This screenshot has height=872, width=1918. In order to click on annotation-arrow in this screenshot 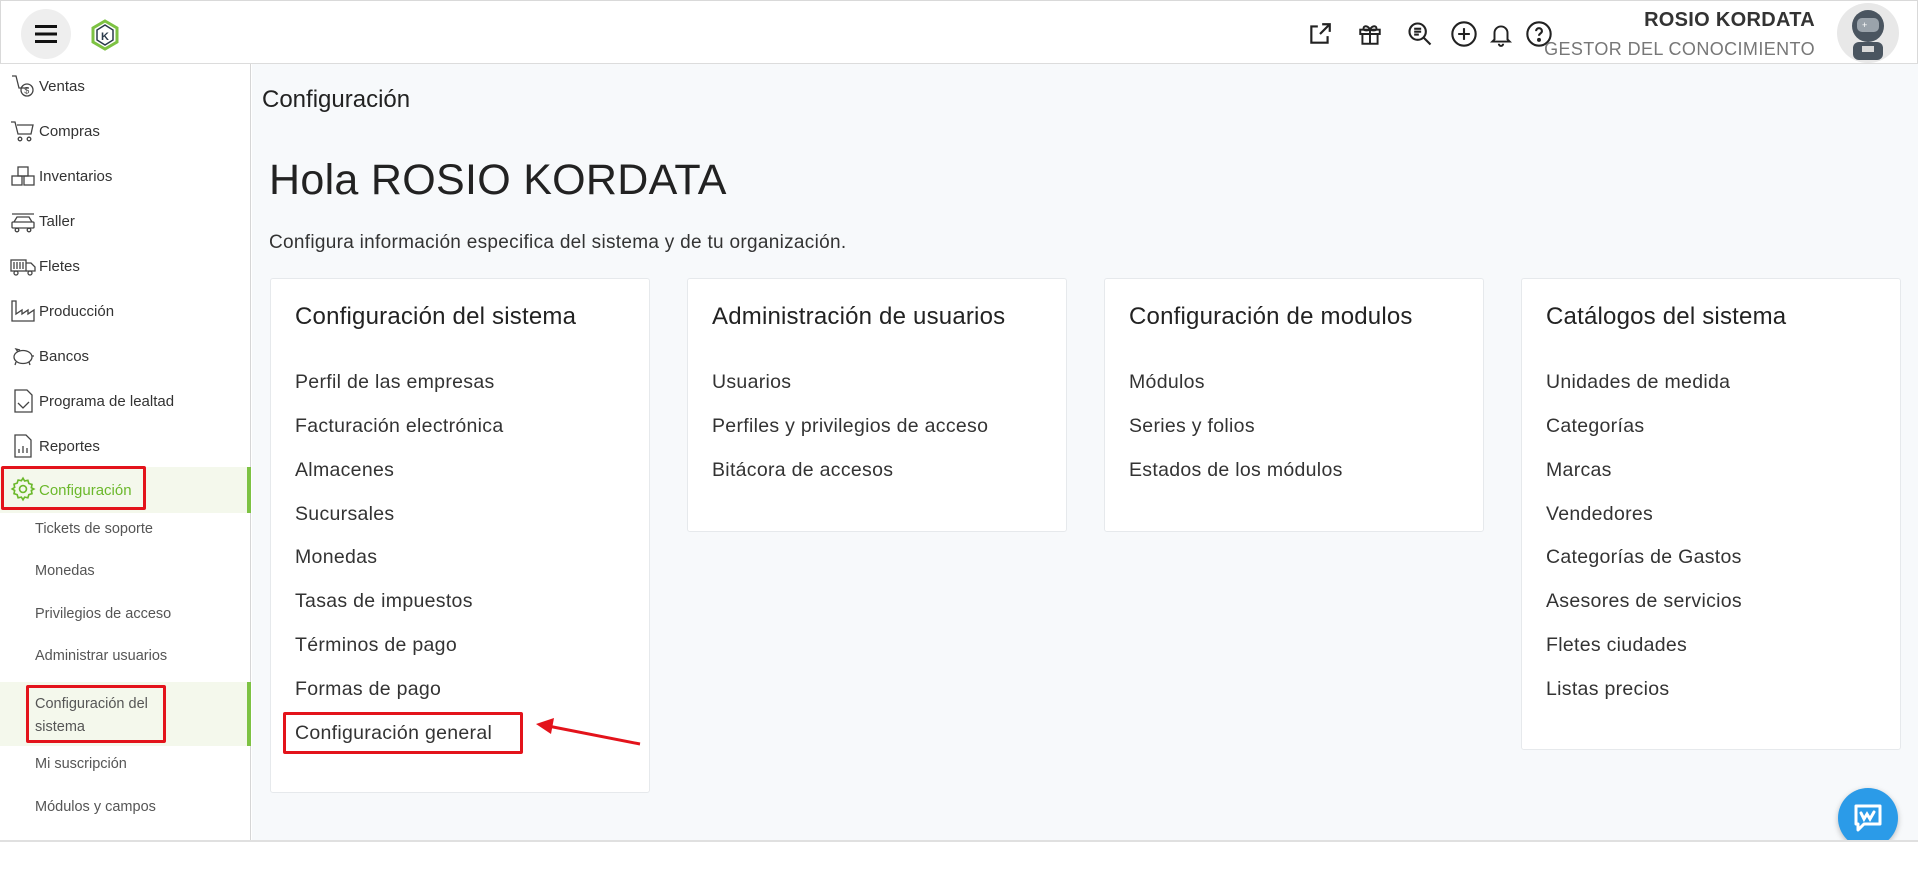, I will do `click(588, 732)`.